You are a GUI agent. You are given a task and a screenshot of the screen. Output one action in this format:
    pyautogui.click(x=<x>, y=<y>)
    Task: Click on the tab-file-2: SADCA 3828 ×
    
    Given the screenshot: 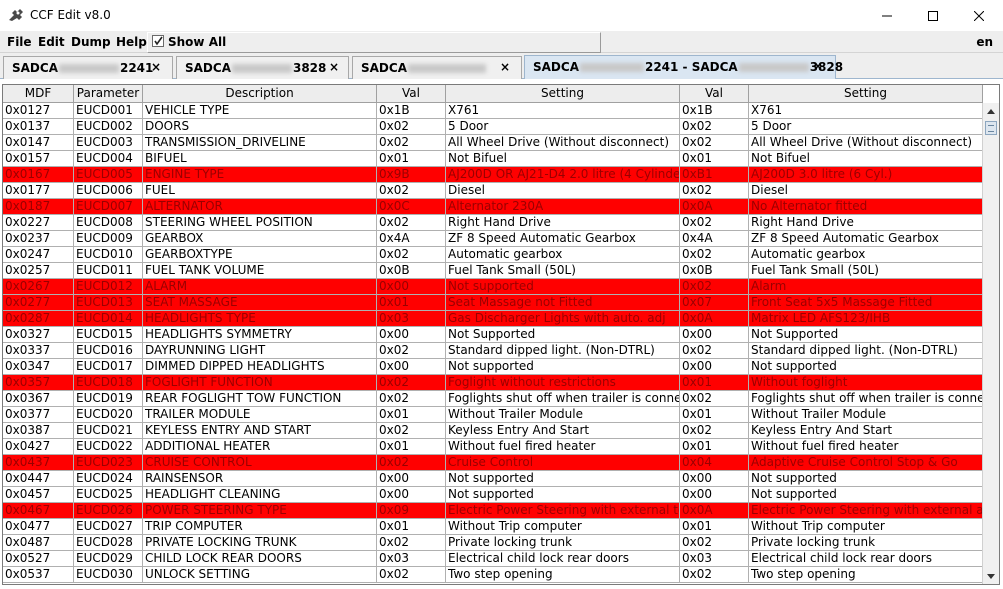 What is the action you would take?
    pyautogui.click(x=262, y=67)
    